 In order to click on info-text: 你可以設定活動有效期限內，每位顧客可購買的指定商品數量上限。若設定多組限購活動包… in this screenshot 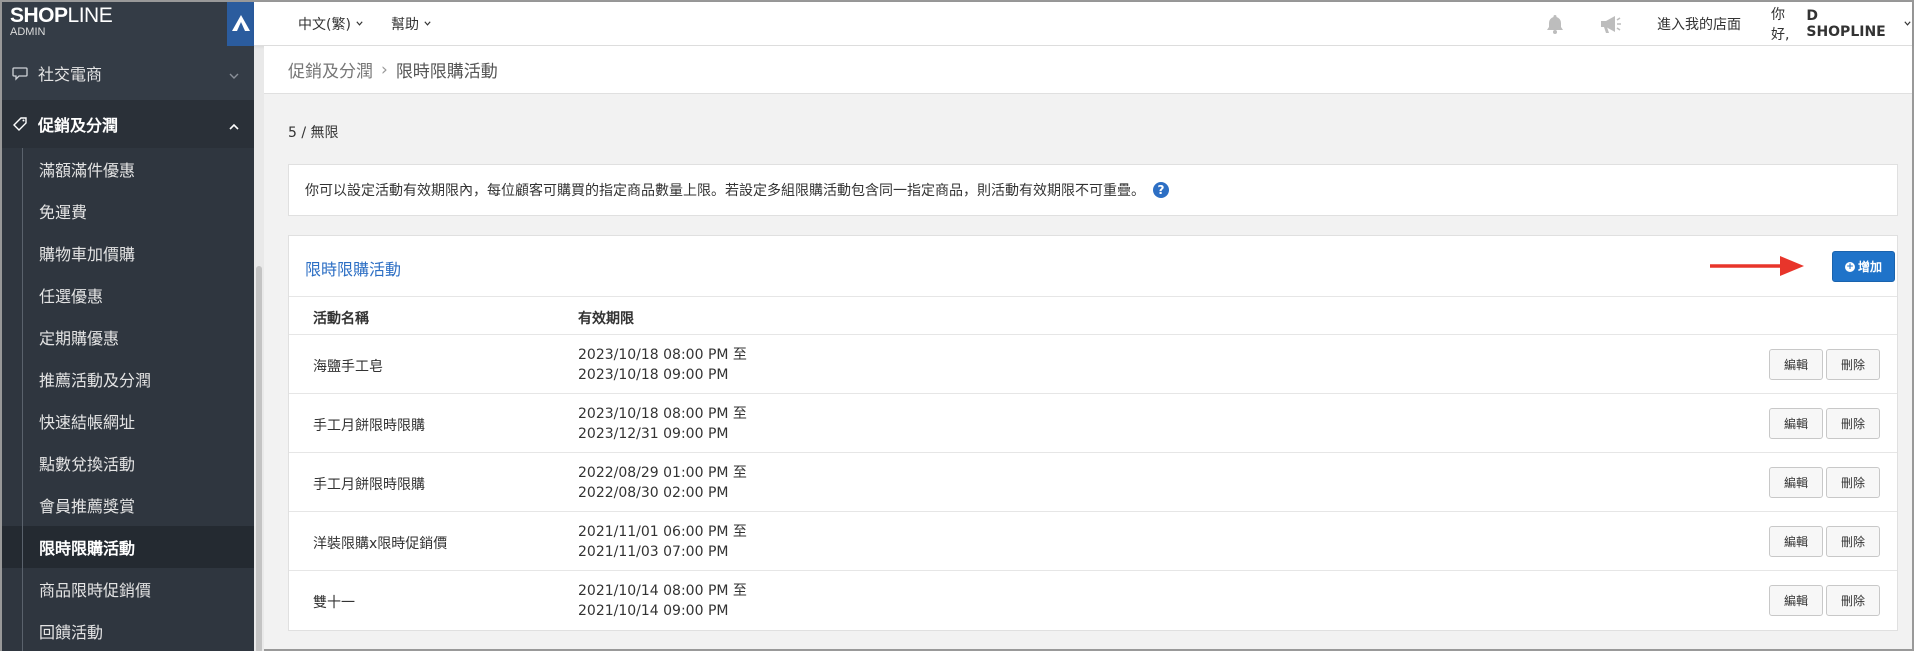, I will do `click(725, 191)`.